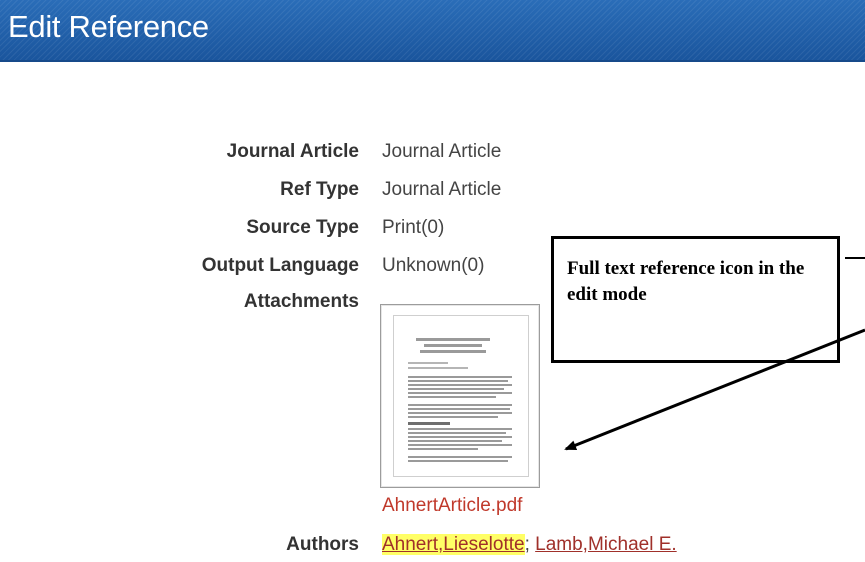  I want to click on page-header: Edit Reference, so click(432, 31).